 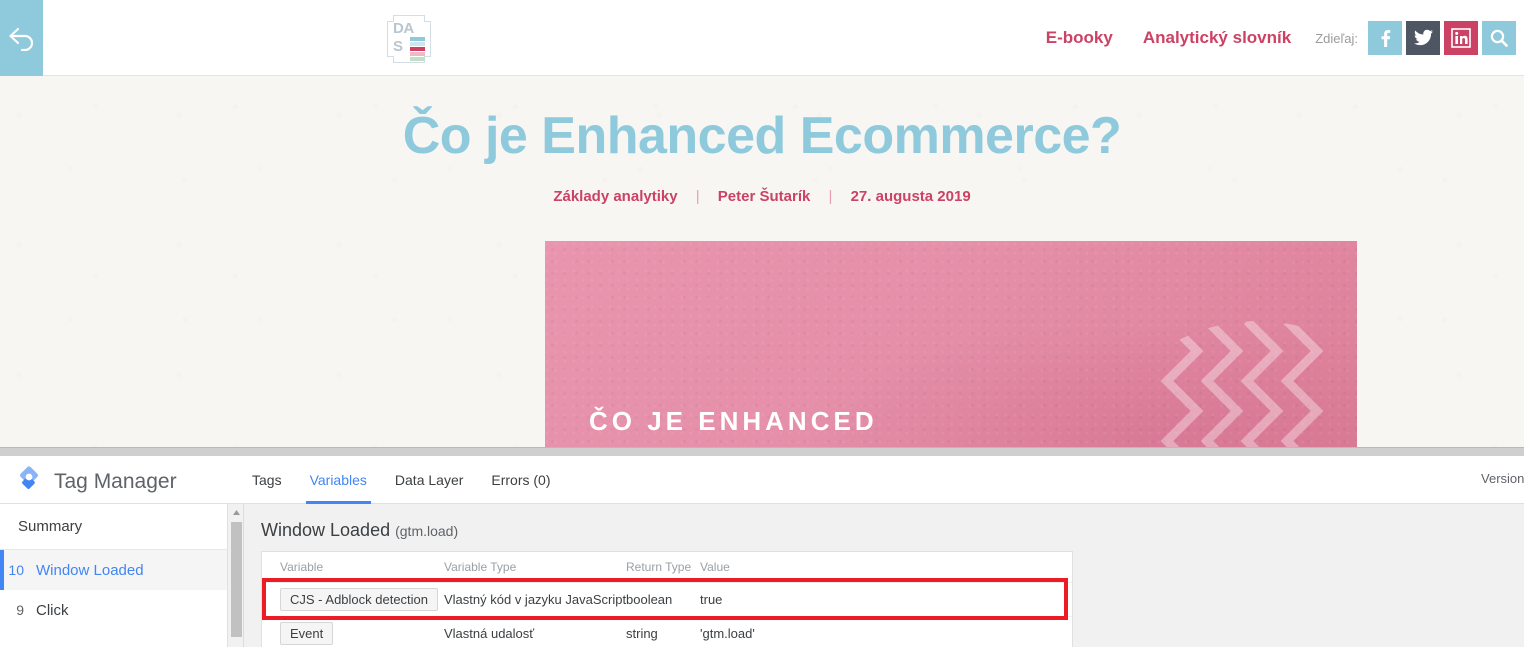 I want to click on tab-variables: Variables, so click(x=338, y=480).